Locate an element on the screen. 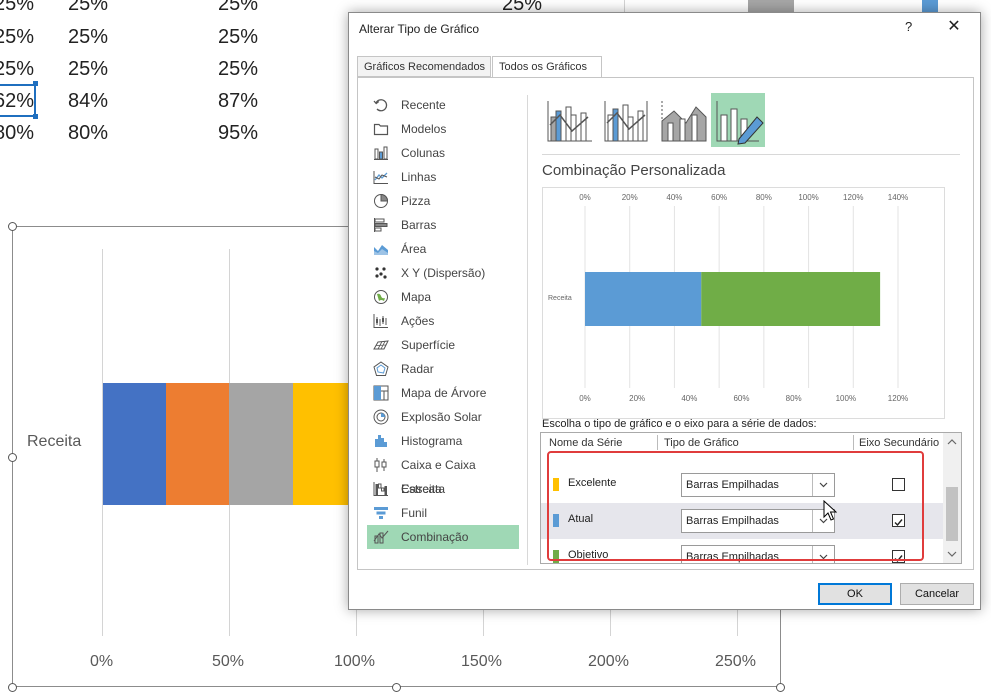  chart-type-combo: Combinação is located at coordinates (443, 537).